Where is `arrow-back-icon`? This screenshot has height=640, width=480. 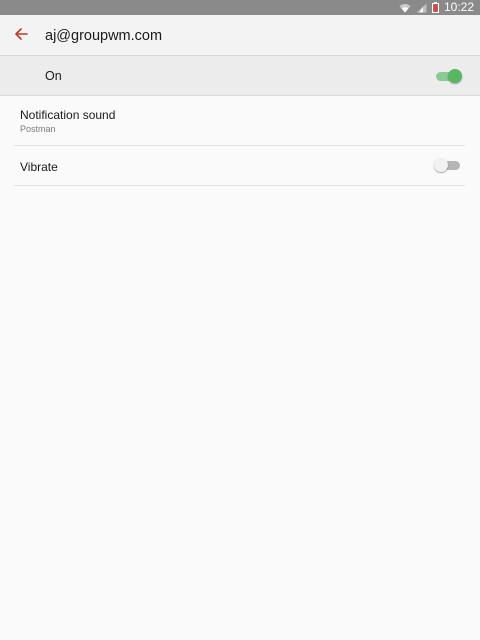
arrow-back-icon is located at coordinates (21, 36).